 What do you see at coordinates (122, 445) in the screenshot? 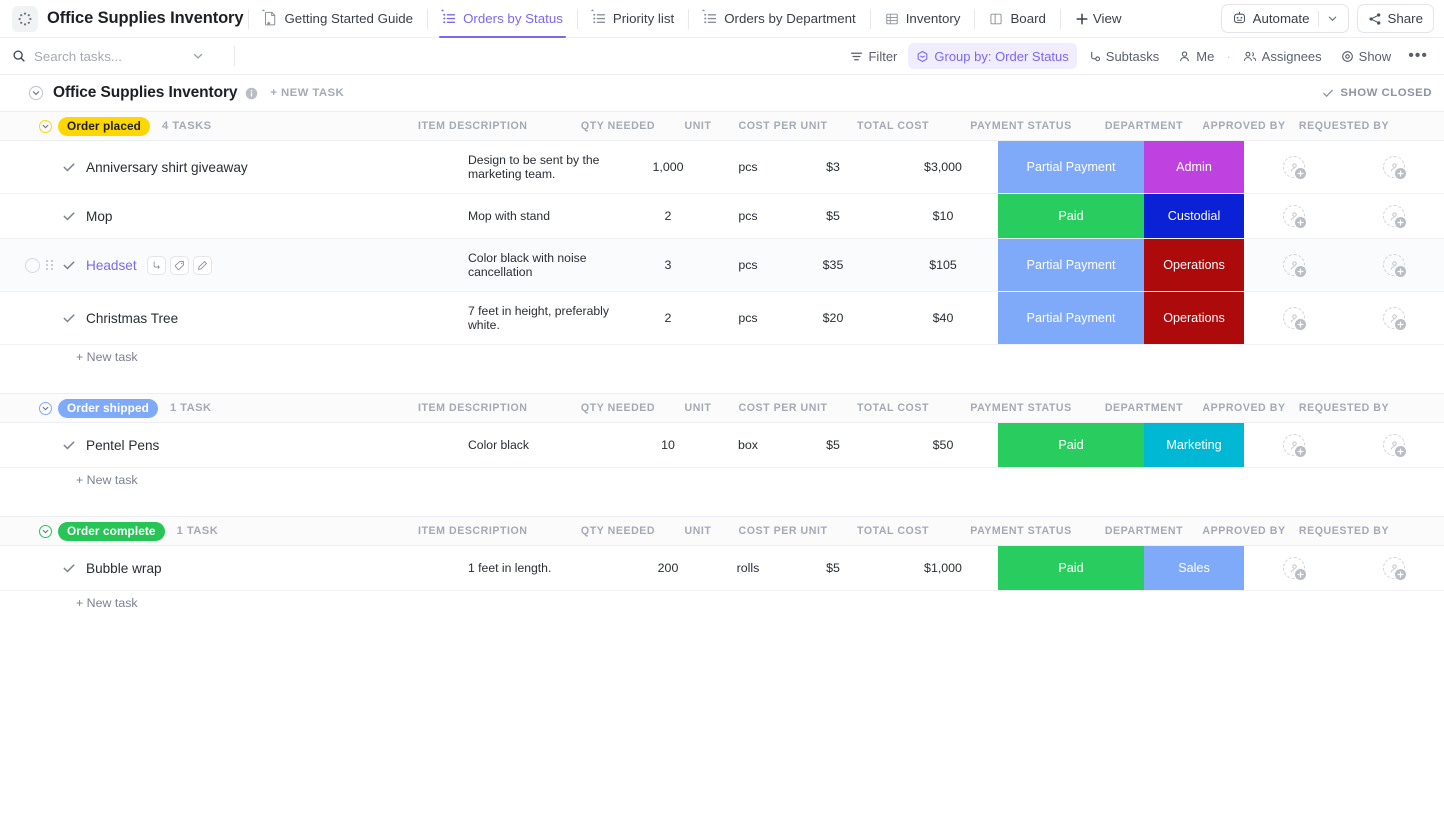
I see `task-name: Pentel Pens` at bounding box center [122, 445].